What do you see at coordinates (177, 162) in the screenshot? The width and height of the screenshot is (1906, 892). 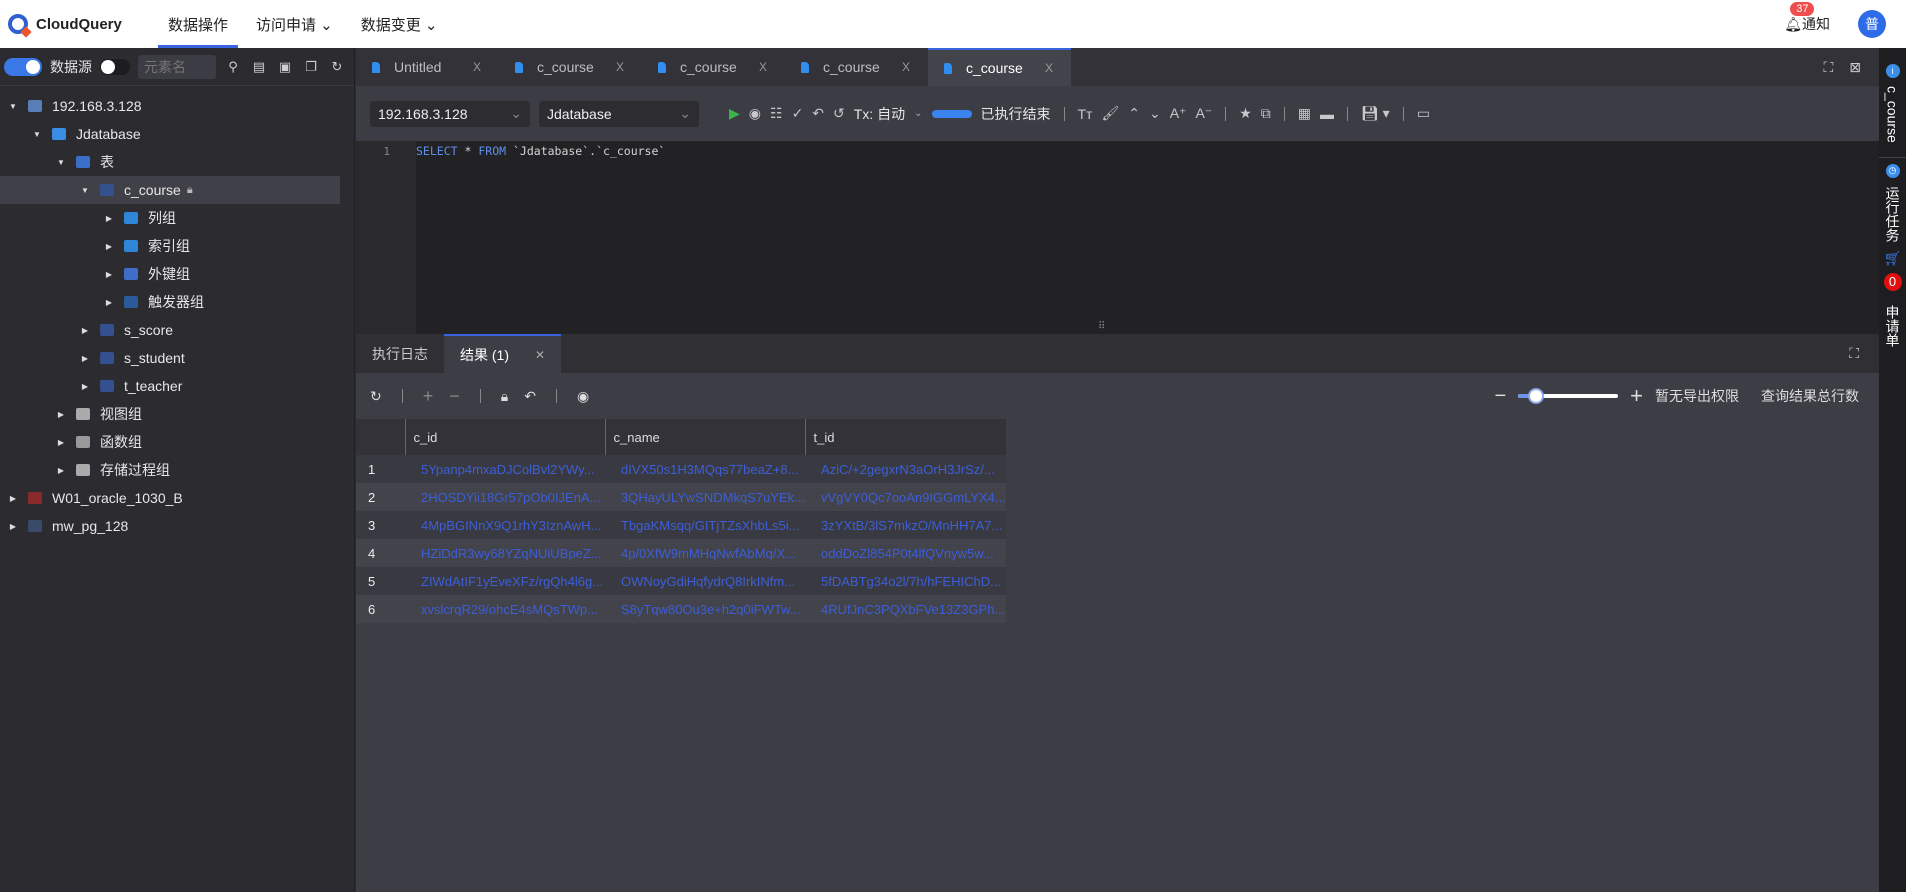 I see `tree-node: ▼ 表` at bounding box center [177, 162].